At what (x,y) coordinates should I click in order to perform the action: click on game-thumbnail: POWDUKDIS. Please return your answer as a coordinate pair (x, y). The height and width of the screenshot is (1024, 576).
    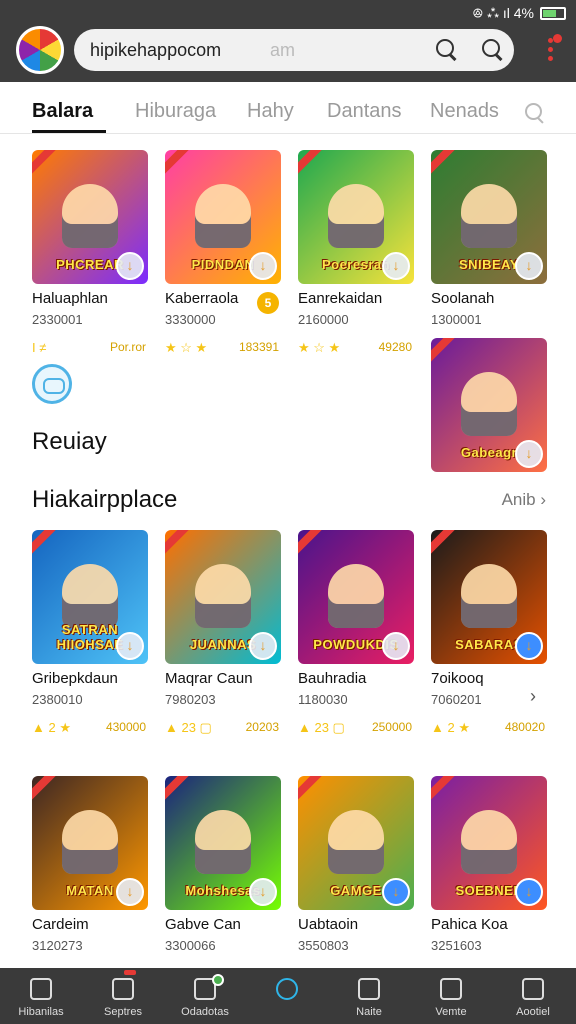
    Looking at the image, I should click on (356, 597).